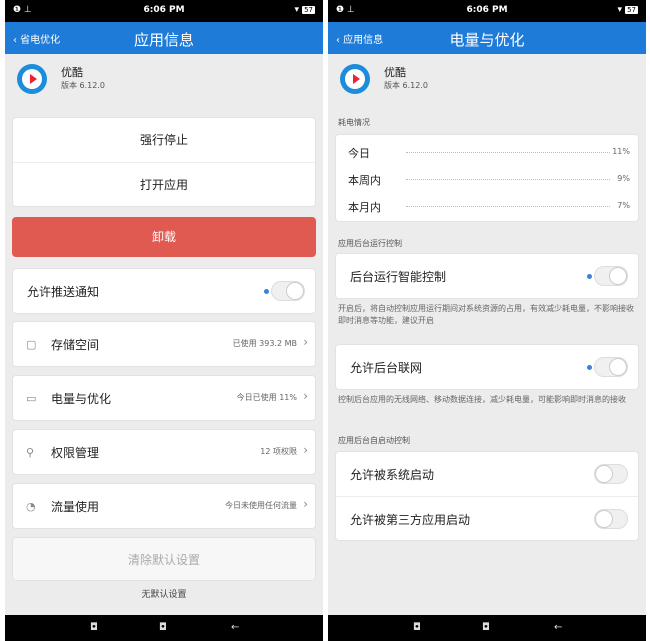  What do you see at coordinates (623, 178) in the screenshot?
I see `usage-value: 9%` at bounding box center [623, 178].